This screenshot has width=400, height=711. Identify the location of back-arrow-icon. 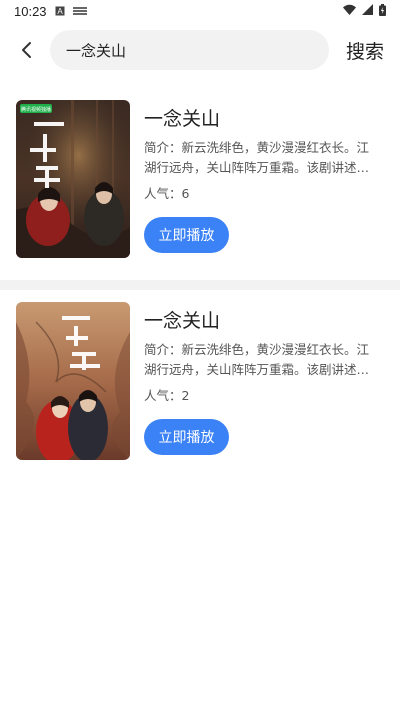
(26, 50).